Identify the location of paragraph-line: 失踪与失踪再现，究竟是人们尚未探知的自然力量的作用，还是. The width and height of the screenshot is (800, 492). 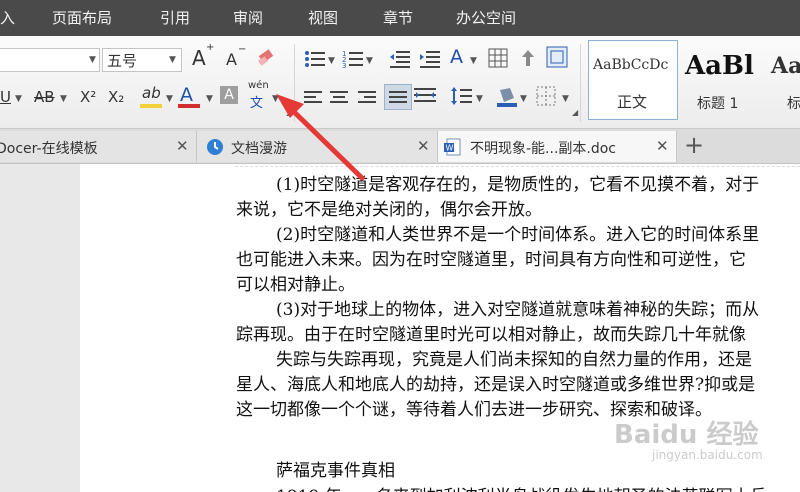
(514, 360).